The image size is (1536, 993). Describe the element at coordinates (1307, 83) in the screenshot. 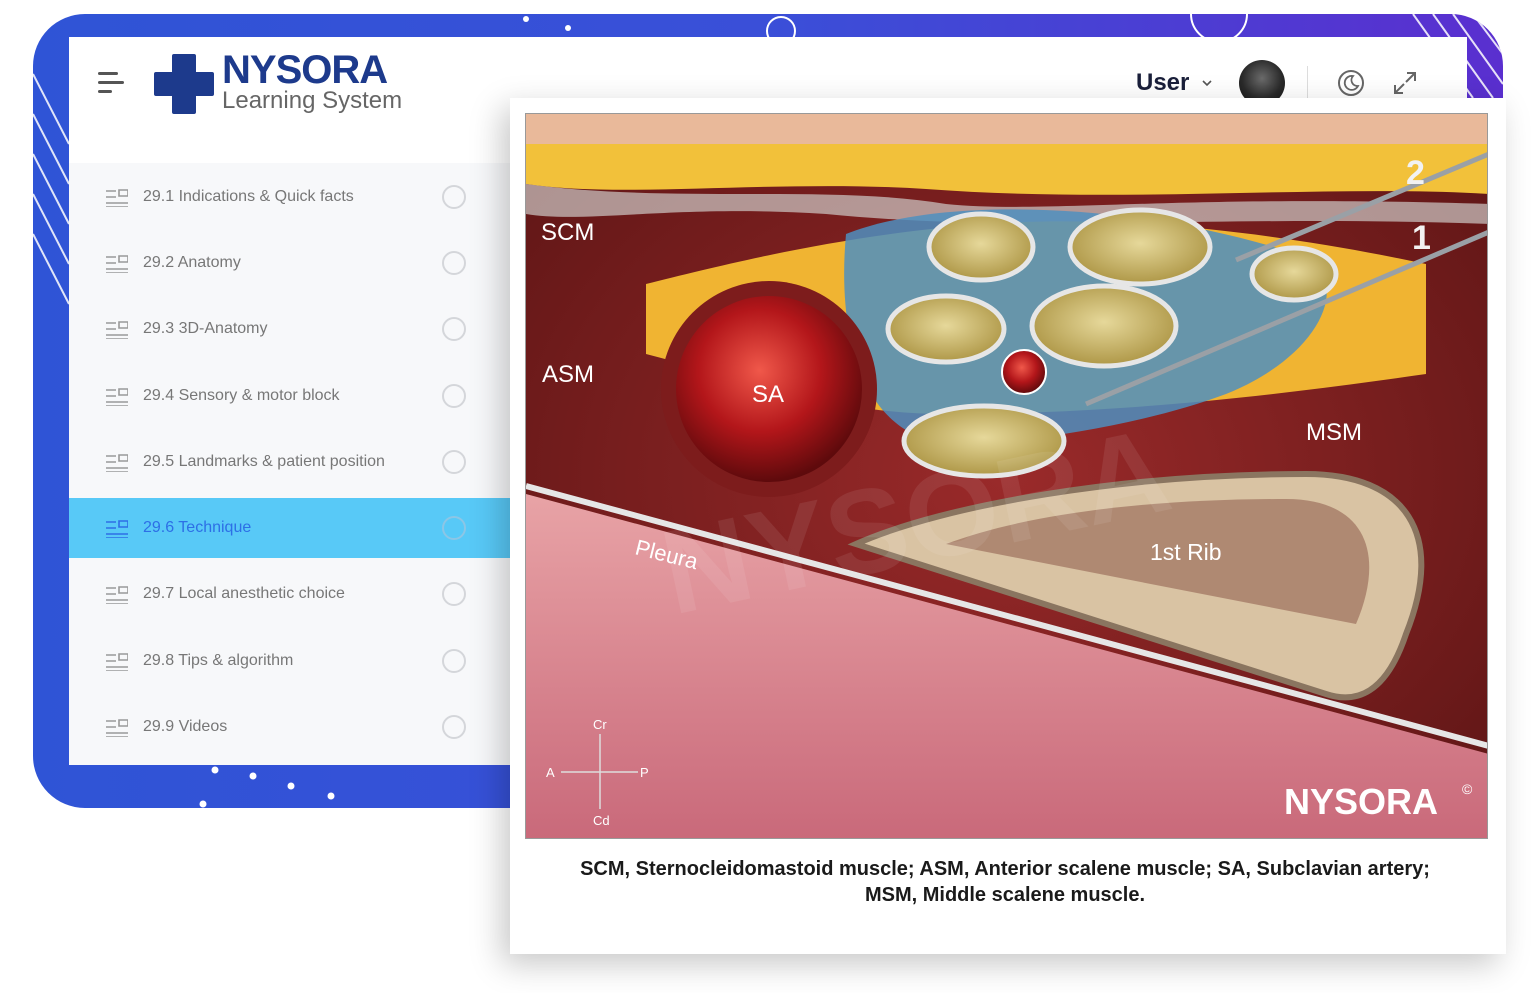

I see `header-divider` at that location.